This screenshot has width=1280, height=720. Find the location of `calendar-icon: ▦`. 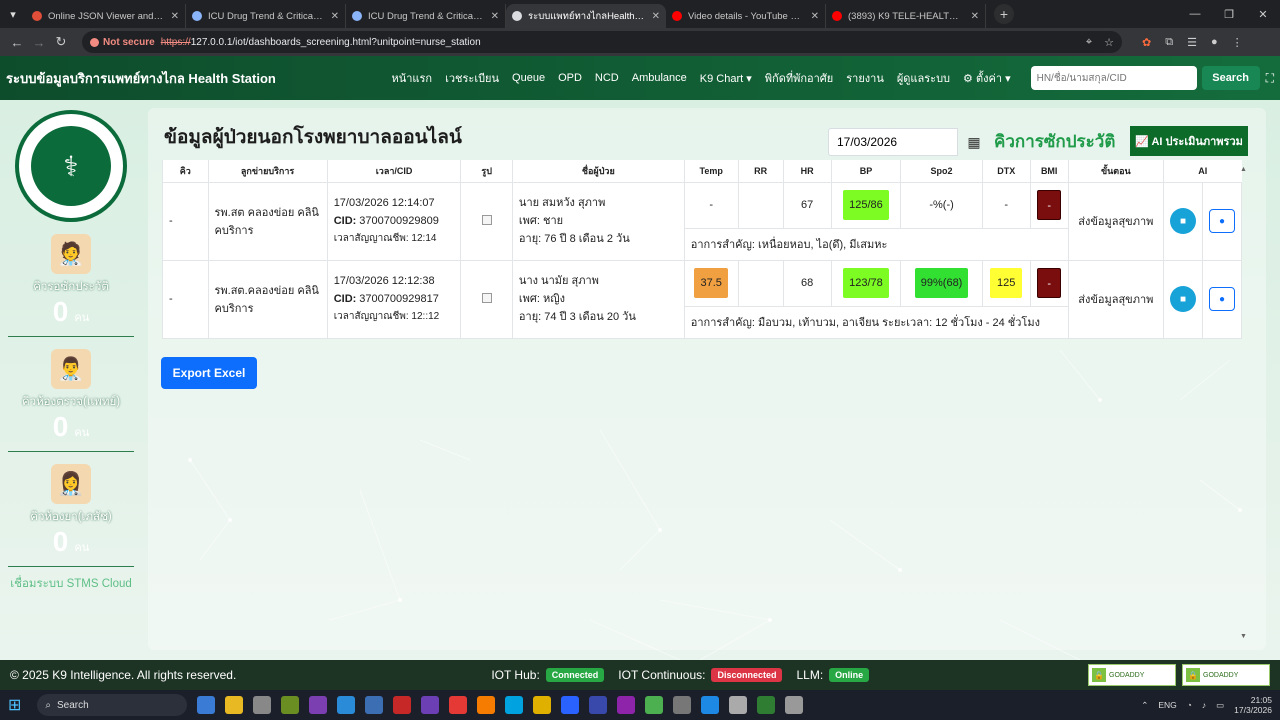

calendar-icon: ▦ is located at coordinates (974, 142).